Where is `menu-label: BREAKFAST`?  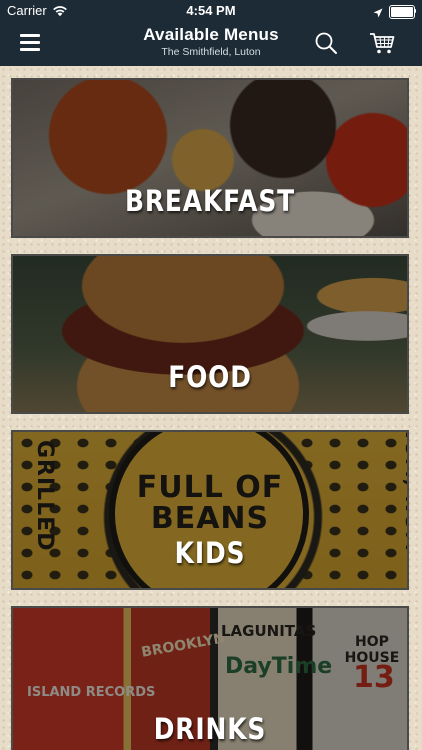 menu-label: BREAKFAST is located at coordinates (210, 201).